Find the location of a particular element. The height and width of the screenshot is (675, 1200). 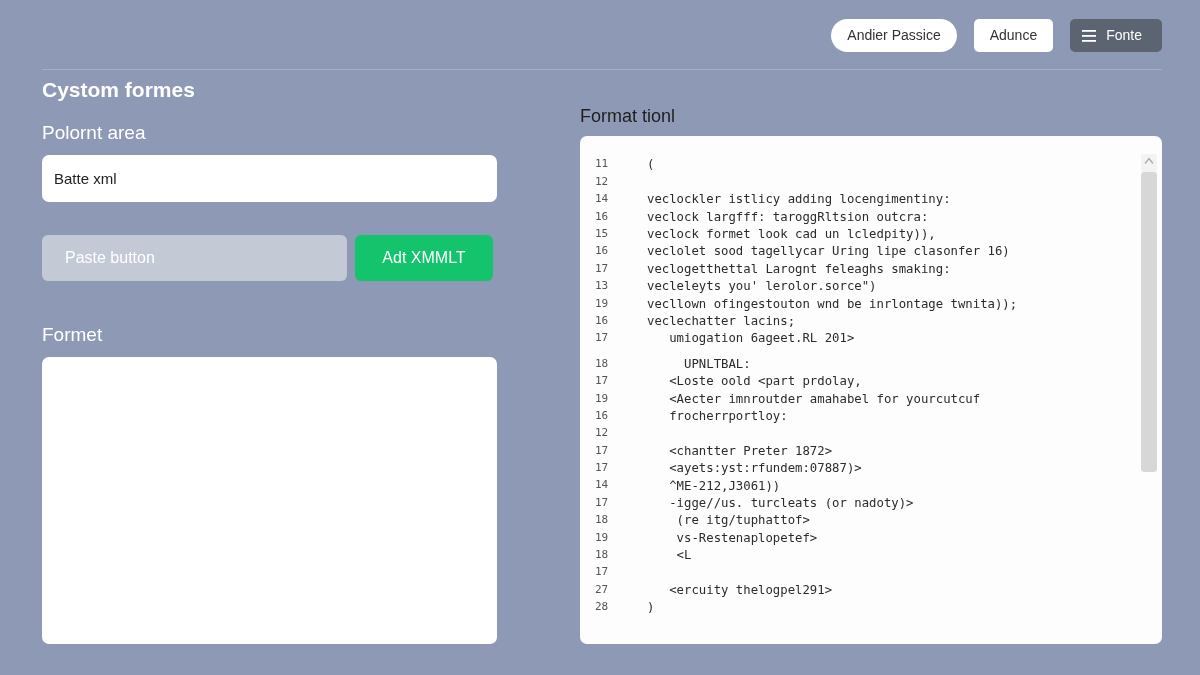

chevron-up-icon is located at coordinates (1149, 161).